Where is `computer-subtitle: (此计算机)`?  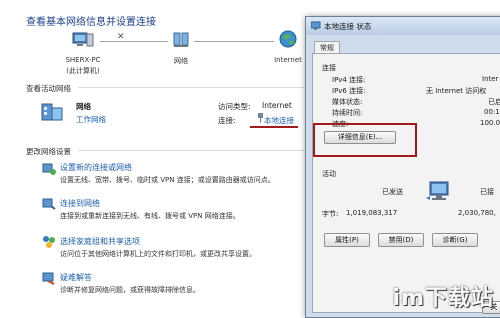 computer-subtitle: (此计算机) is located at coordinates (83, 71).